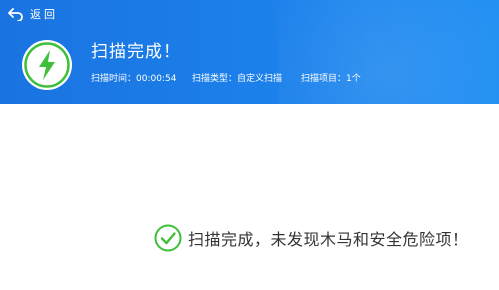  What do you see at coordinates (237, 79) in the screenshot?
I see `scan-type: 扫描类型：自定义扫描` at bounding box center [237, 79].